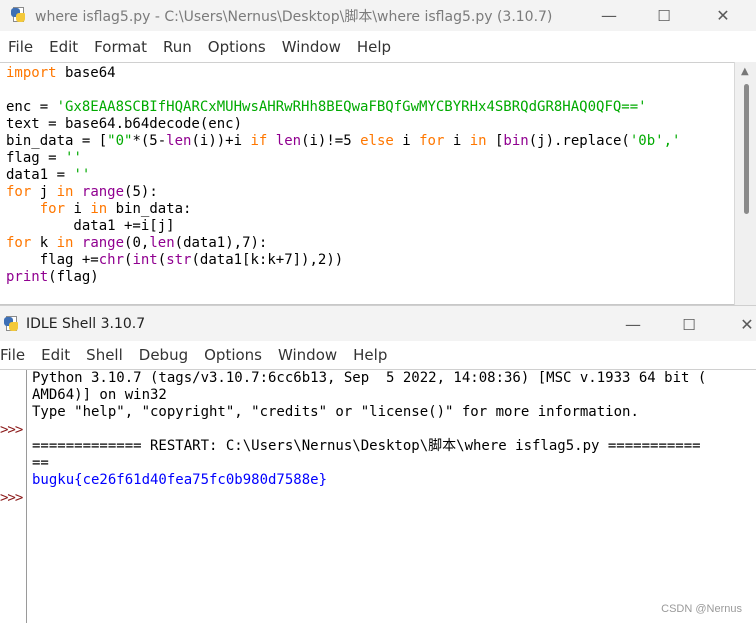 This screenshot has height=623, width=756. Describe the element at coordinates (90, 226) in the screenshot. I see `code-text: data1 +=i[j]` at that location.